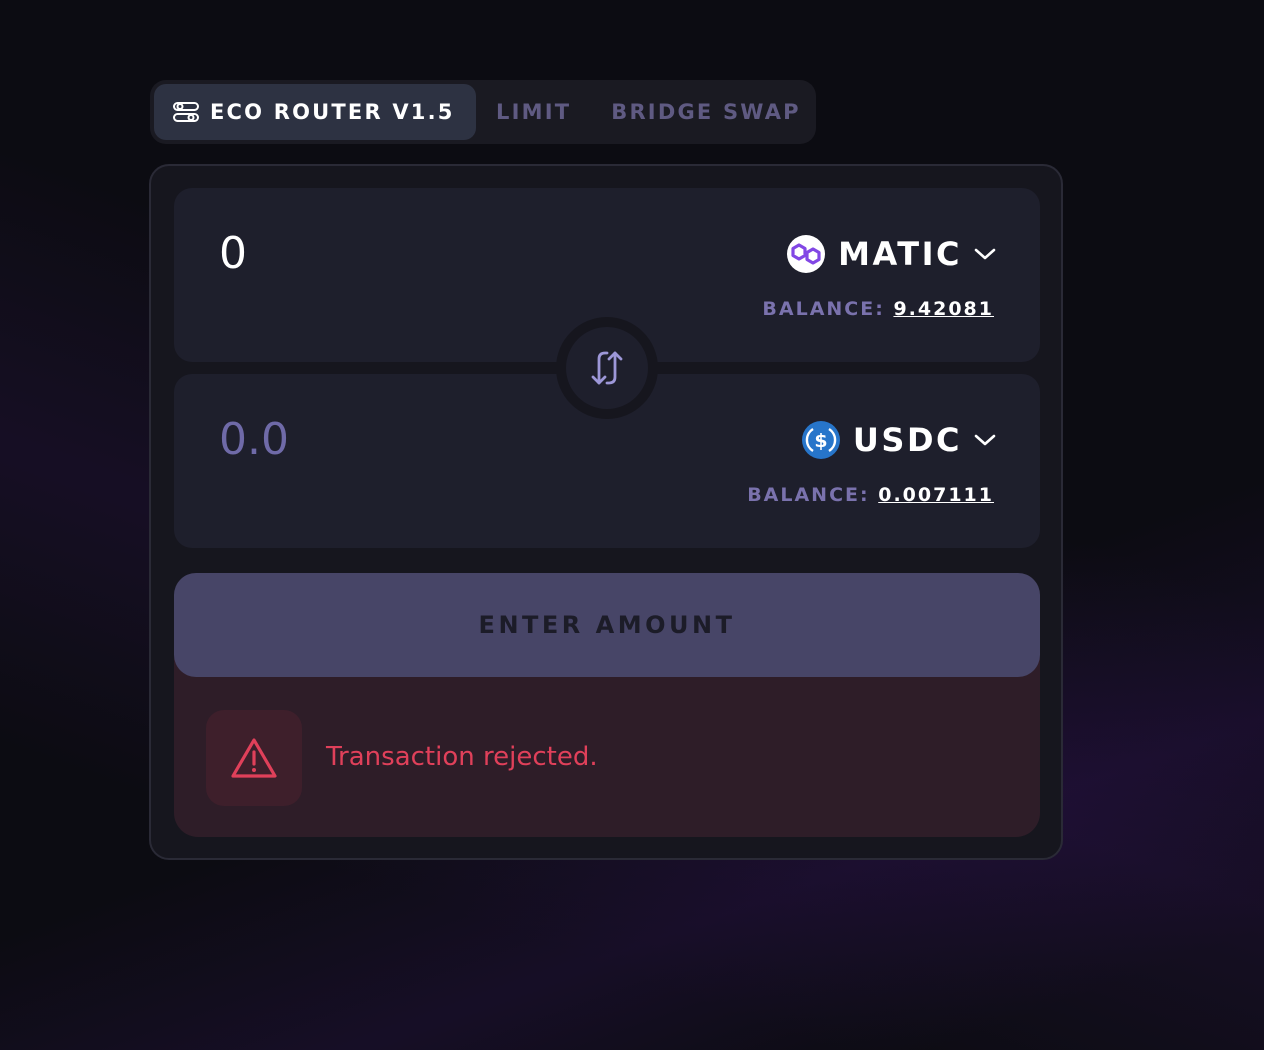  What do you see at coordinates (808, 495) in the screenshot?
I see `to-balance-label: BALANCE:` at bounding box center [808, 495].